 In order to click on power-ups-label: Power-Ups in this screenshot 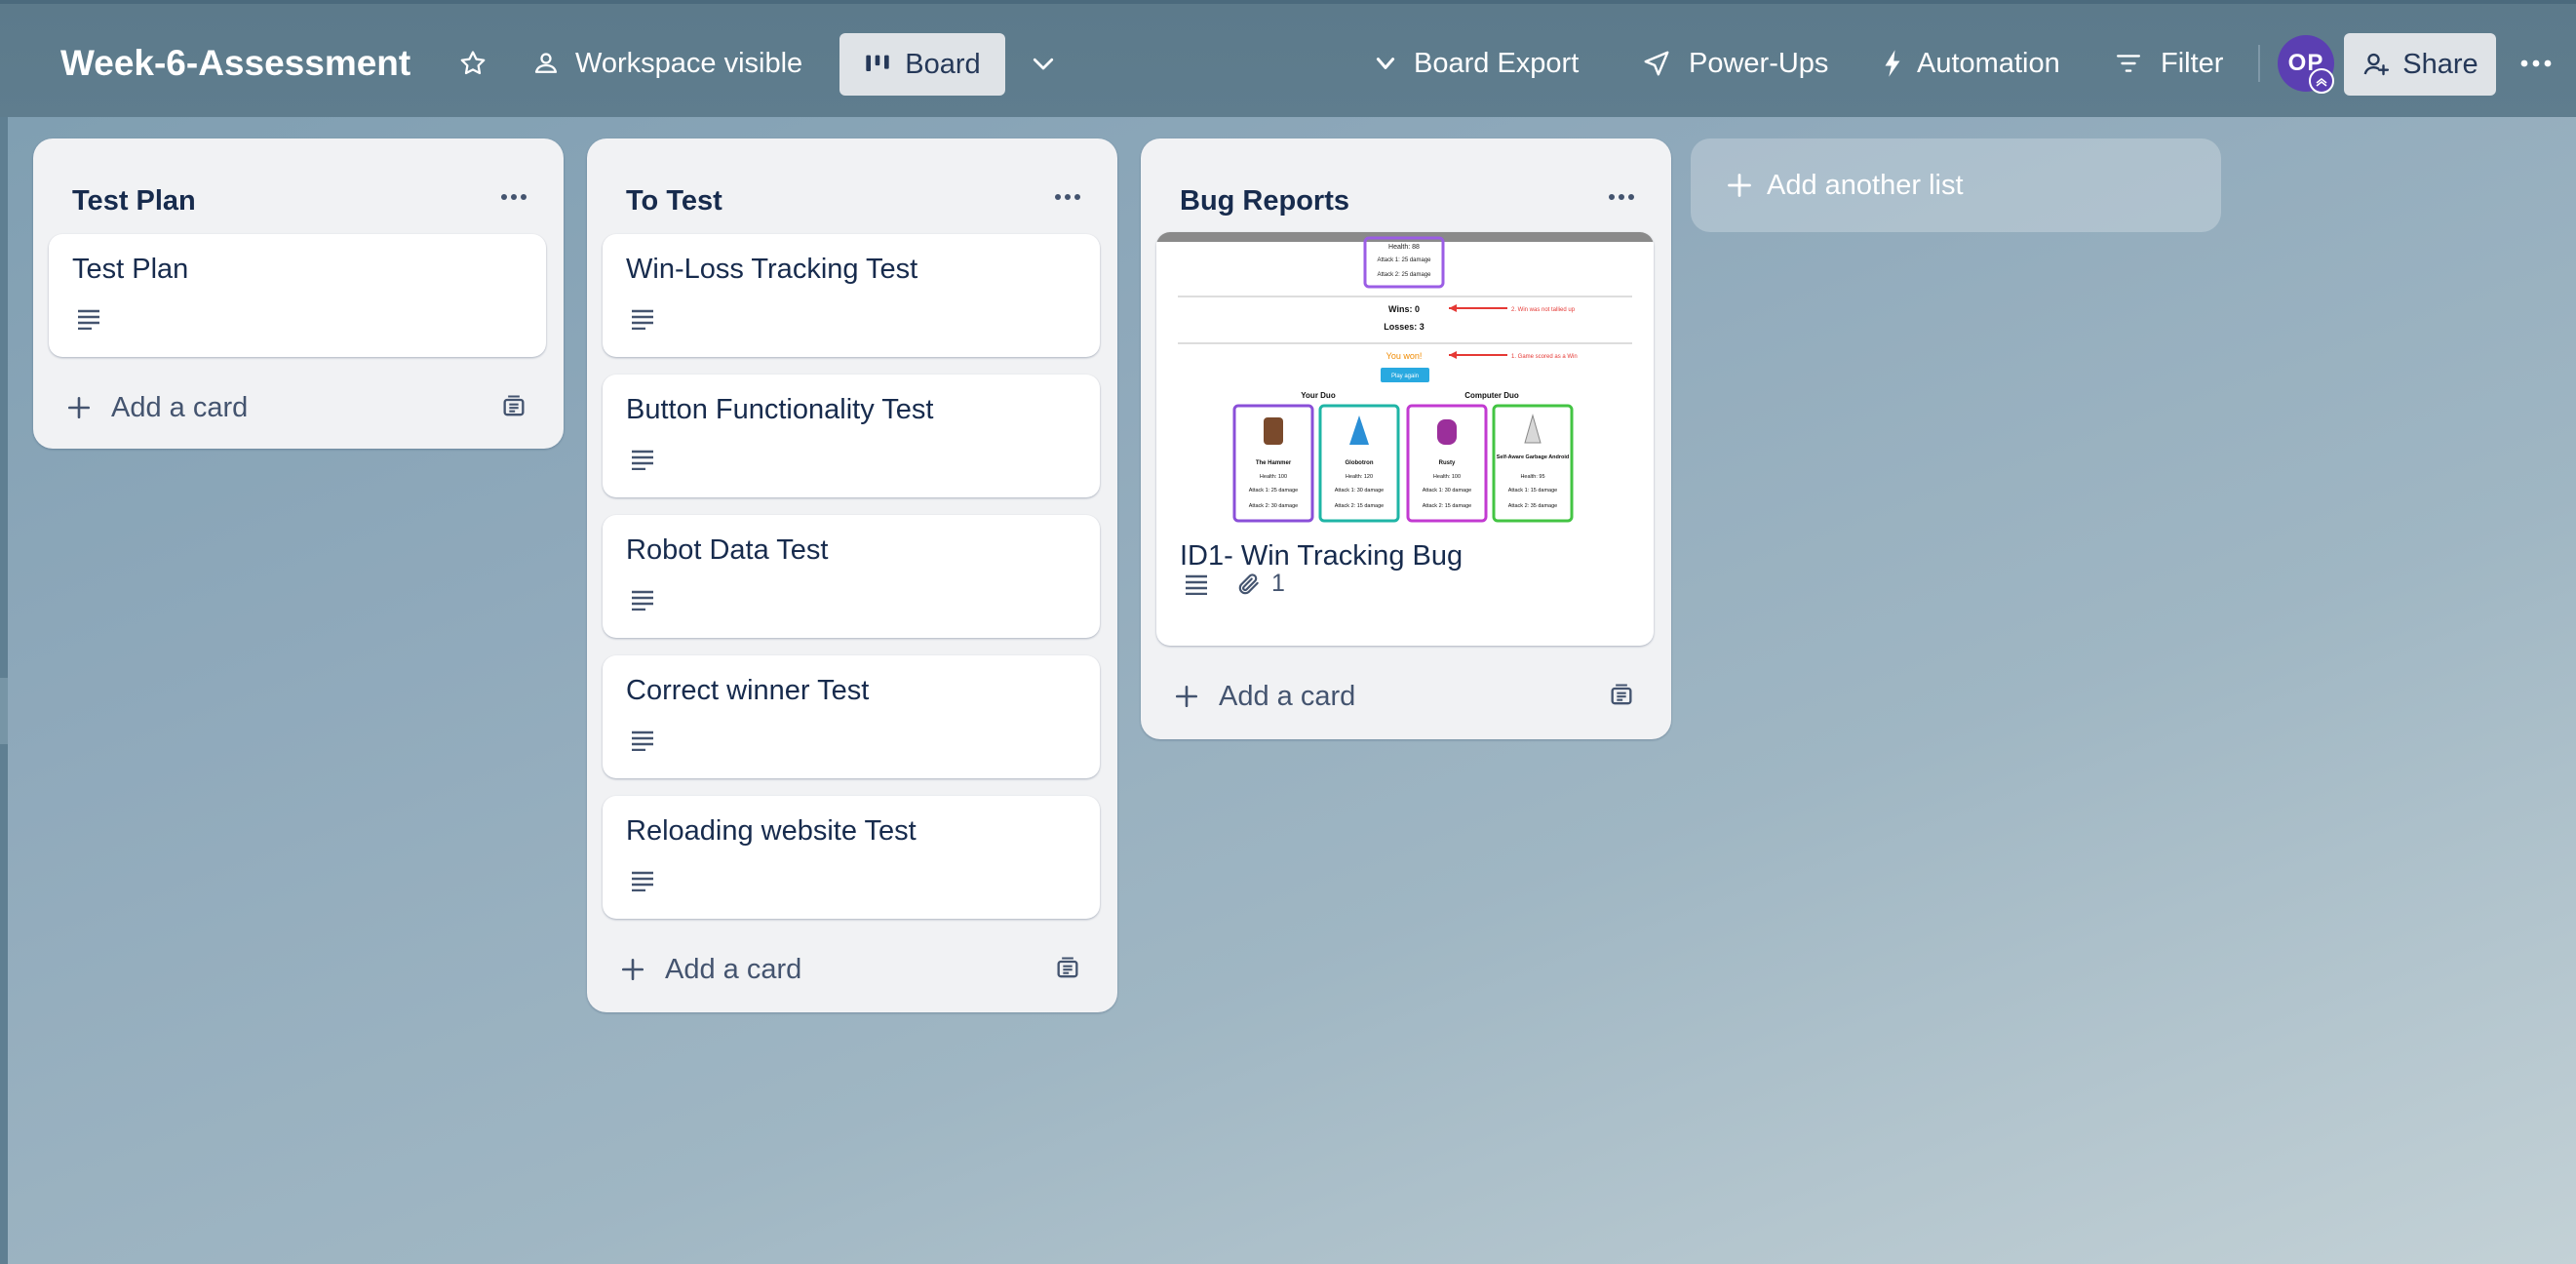, I will do `click(1759, 63)`.